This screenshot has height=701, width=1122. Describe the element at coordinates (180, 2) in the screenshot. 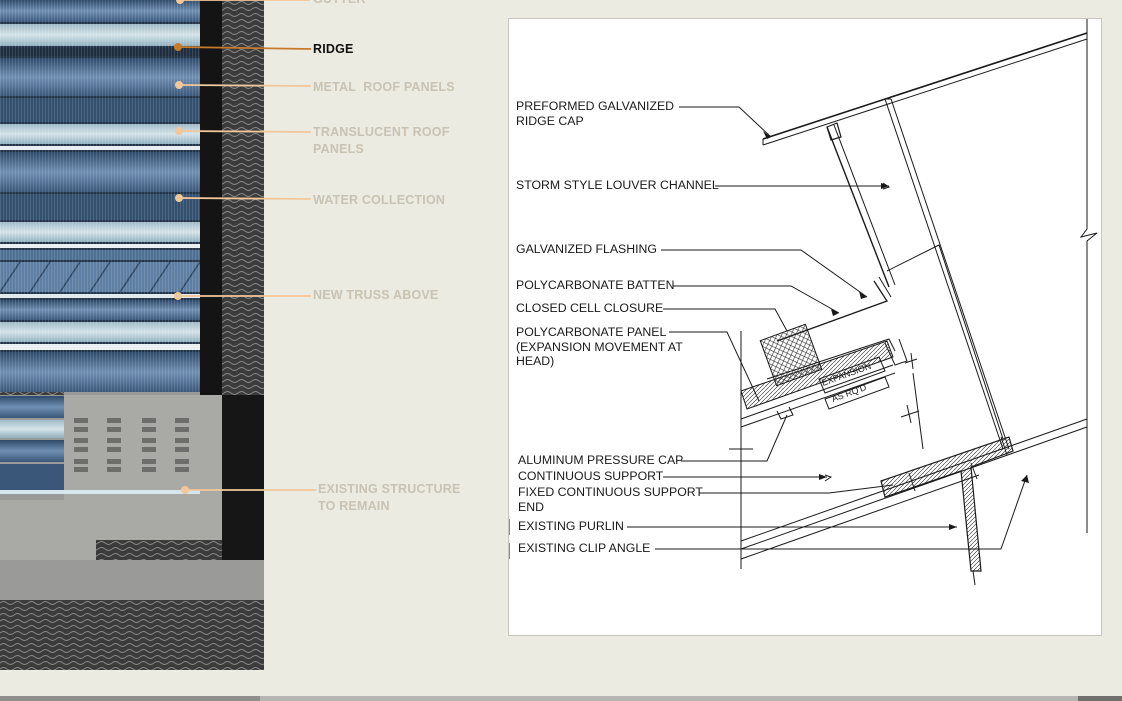

I see `leader-dot-gutter` at that location.